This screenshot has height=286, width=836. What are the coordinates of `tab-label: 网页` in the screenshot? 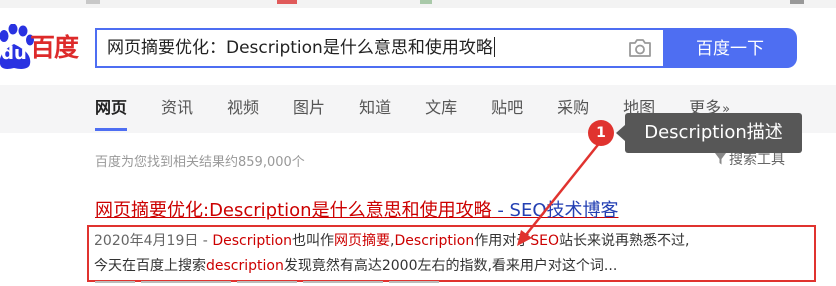 It's located at (111, 107).